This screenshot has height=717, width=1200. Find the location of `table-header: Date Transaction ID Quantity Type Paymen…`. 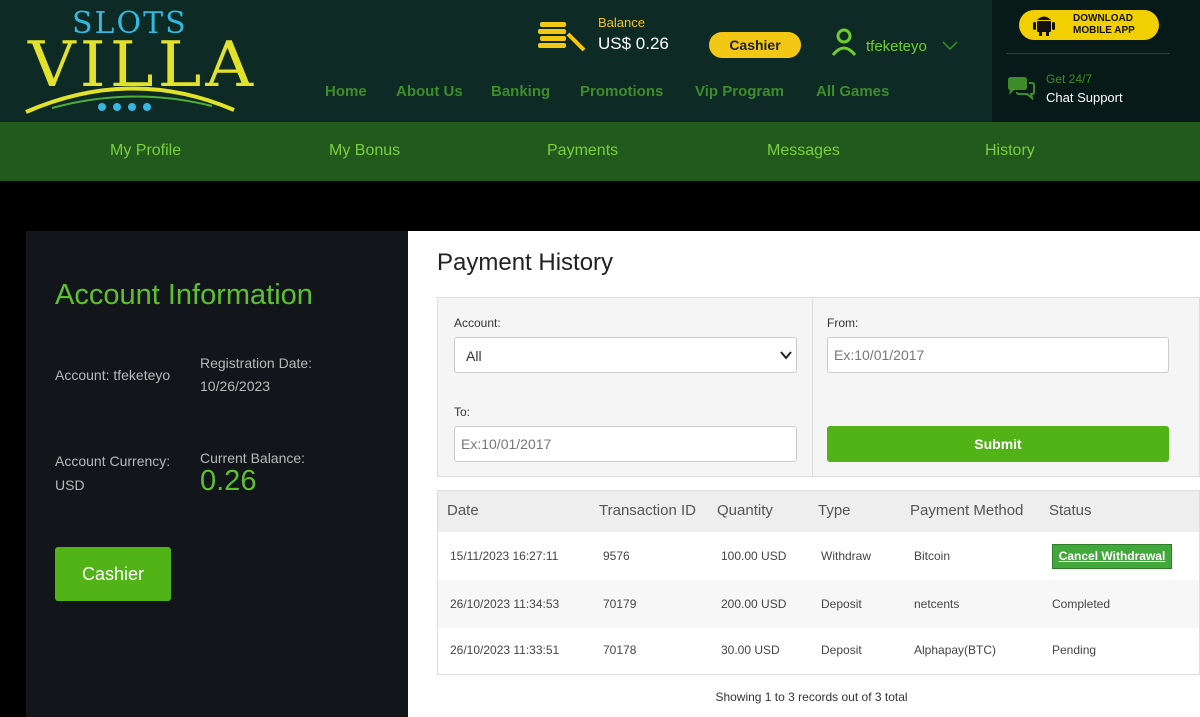

table-header: Date Transaction ID Quantity Type Paymen… is located at coordinates (818, 511).